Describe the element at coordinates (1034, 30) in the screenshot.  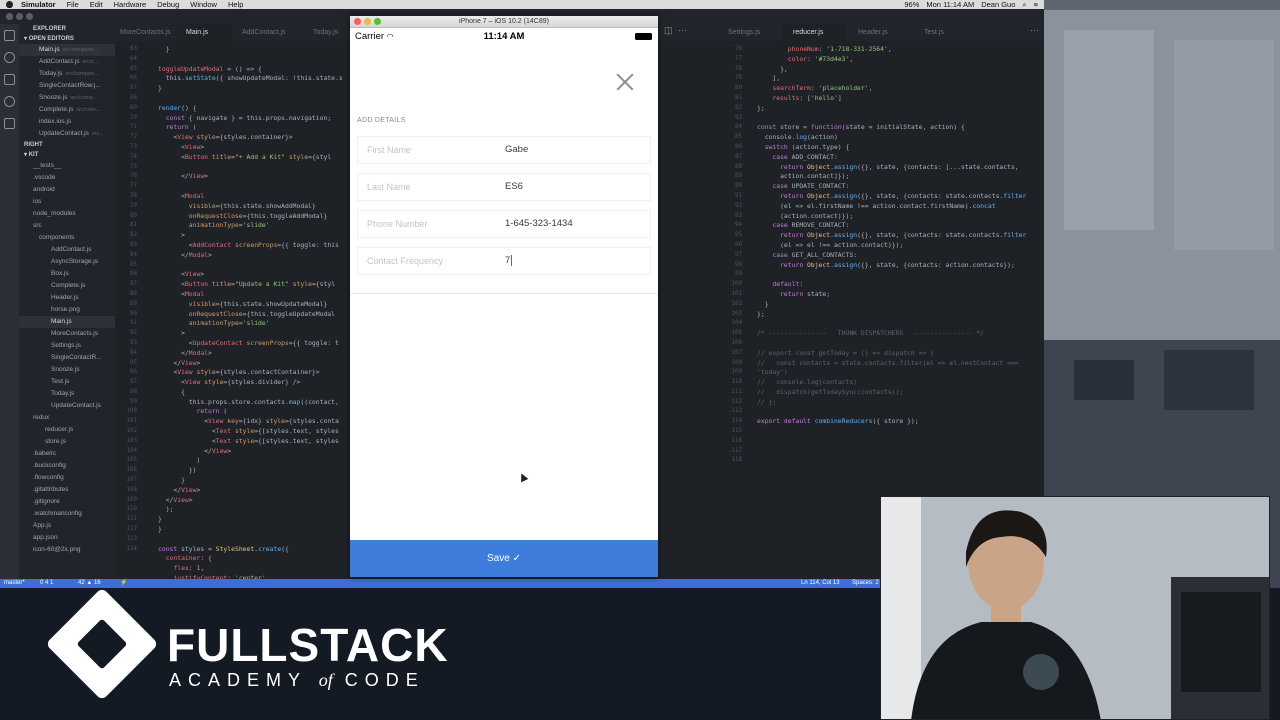
I see `overflow-icon: ⋯` at that location.